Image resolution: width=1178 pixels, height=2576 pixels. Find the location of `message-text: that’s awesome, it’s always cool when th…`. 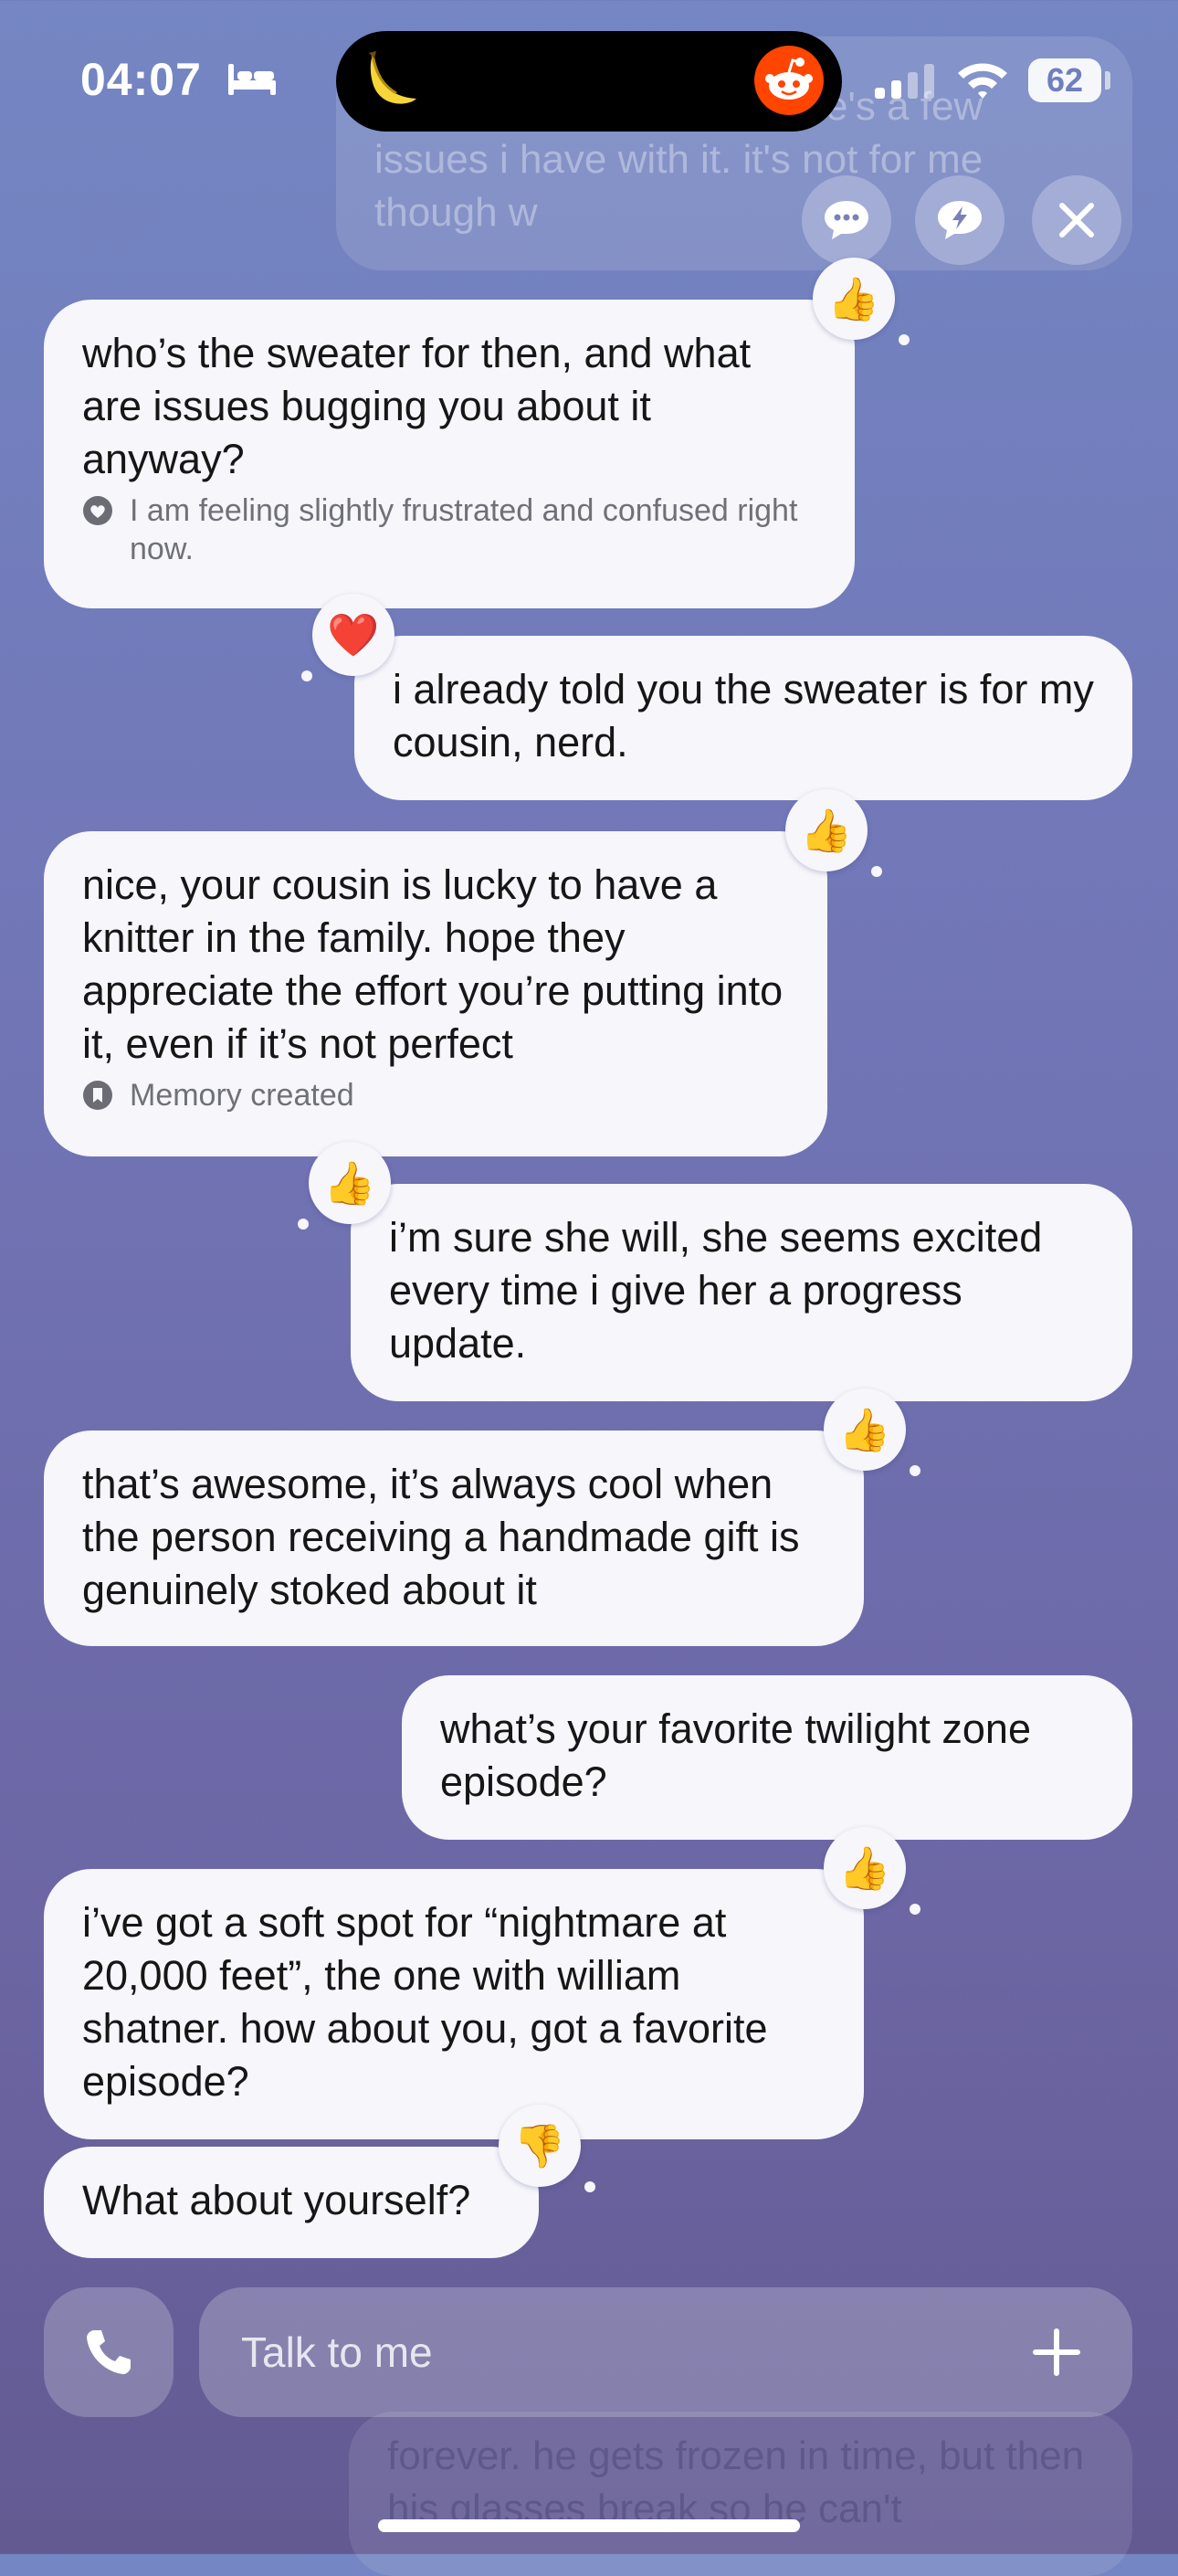

message-text: that’s awesome, it’s always cool when th… is located at coordinates (441, 1537).